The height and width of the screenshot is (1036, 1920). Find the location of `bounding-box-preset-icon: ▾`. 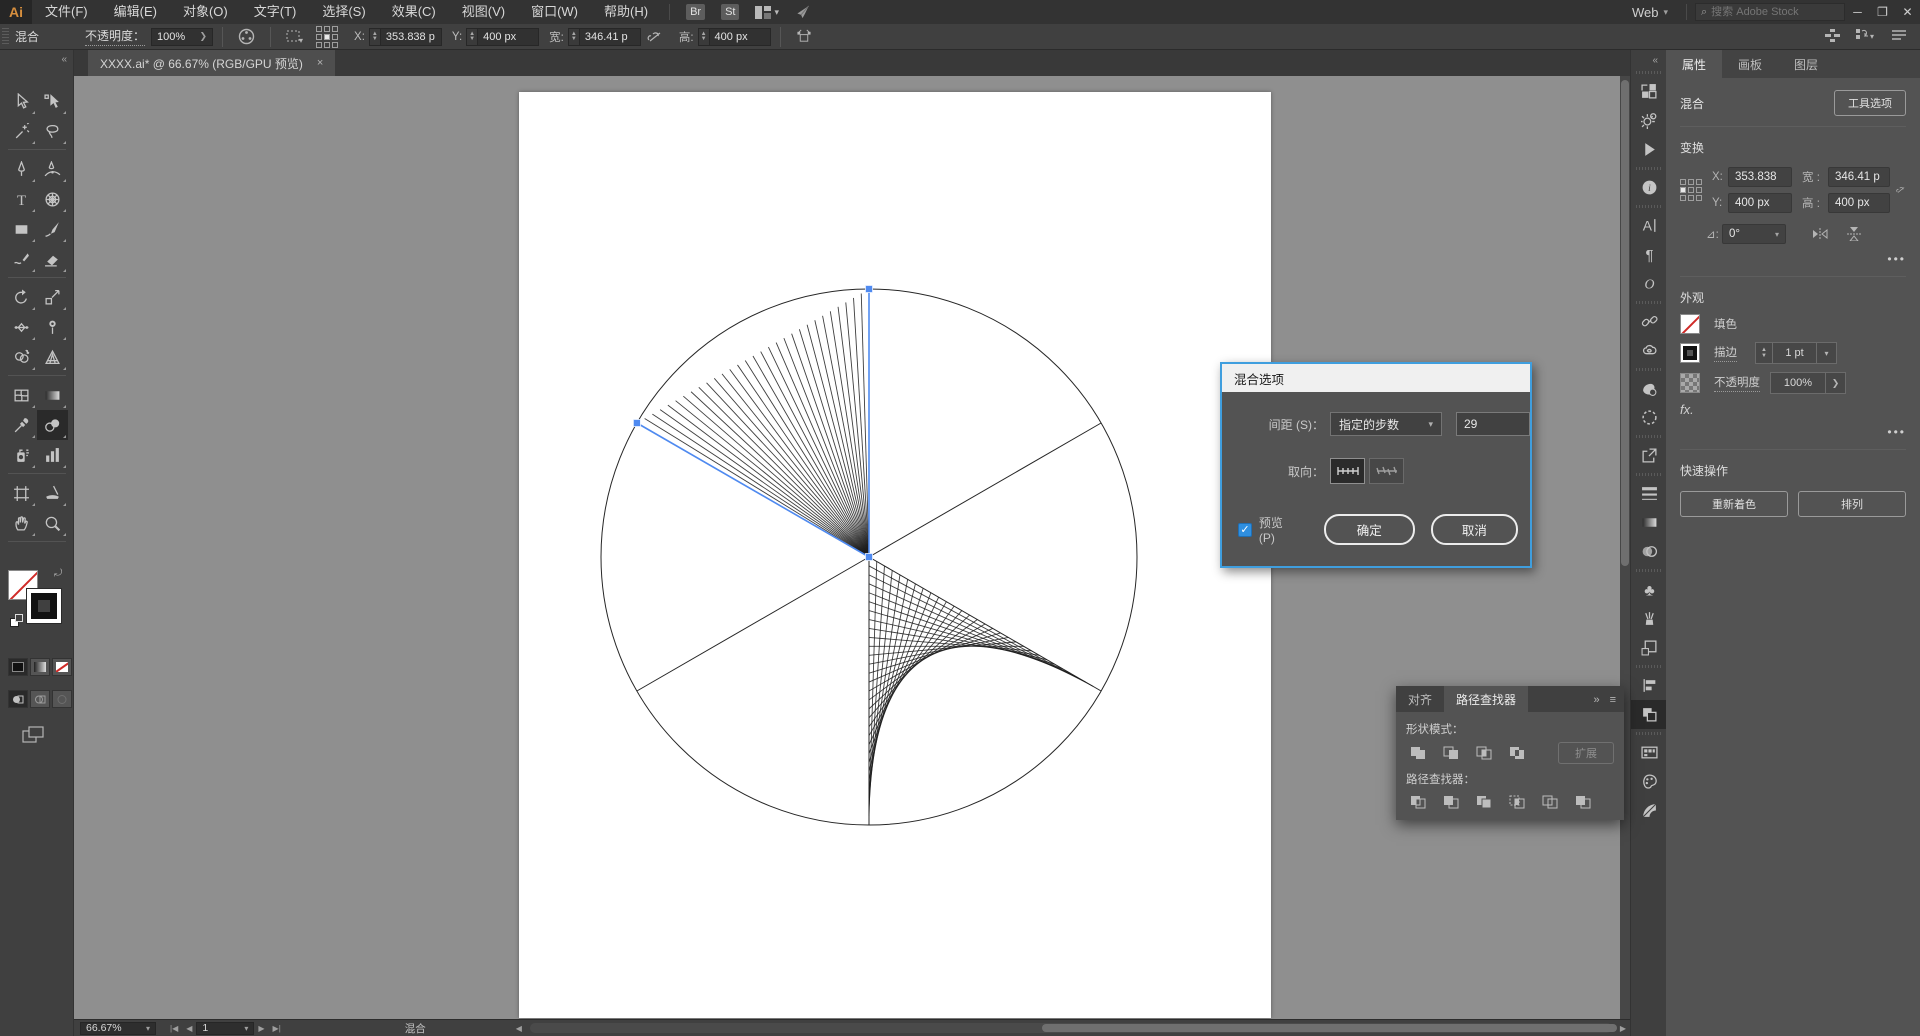

bounding-box-preset-icon: ▾ is located at coordinates (295, 37).